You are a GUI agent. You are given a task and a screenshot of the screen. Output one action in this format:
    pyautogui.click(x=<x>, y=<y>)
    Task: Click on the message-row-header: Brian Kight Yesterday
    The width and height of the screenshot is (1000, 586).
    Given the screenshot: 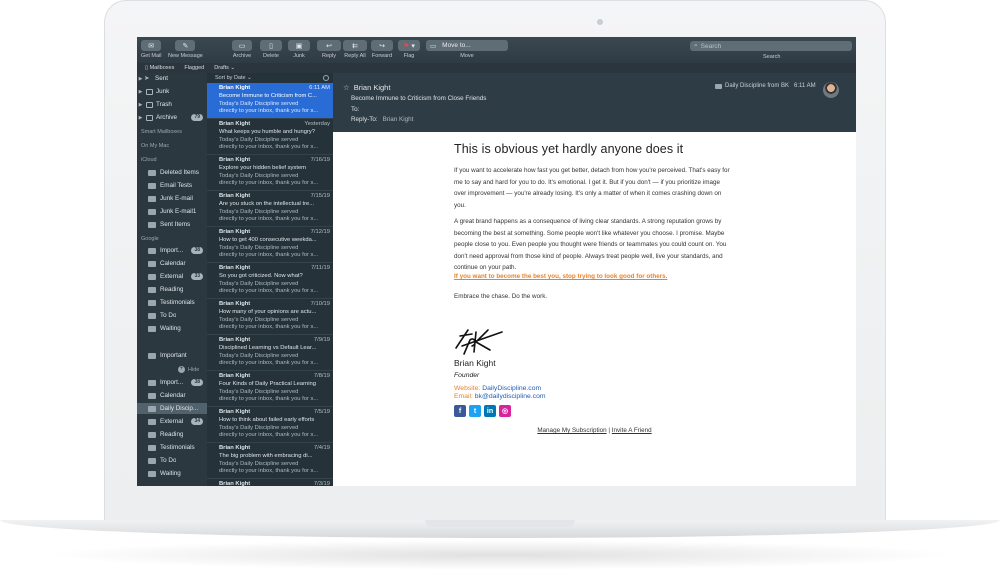 What is the action you would take?
    pyautogui.click(x=274, y=125)
    